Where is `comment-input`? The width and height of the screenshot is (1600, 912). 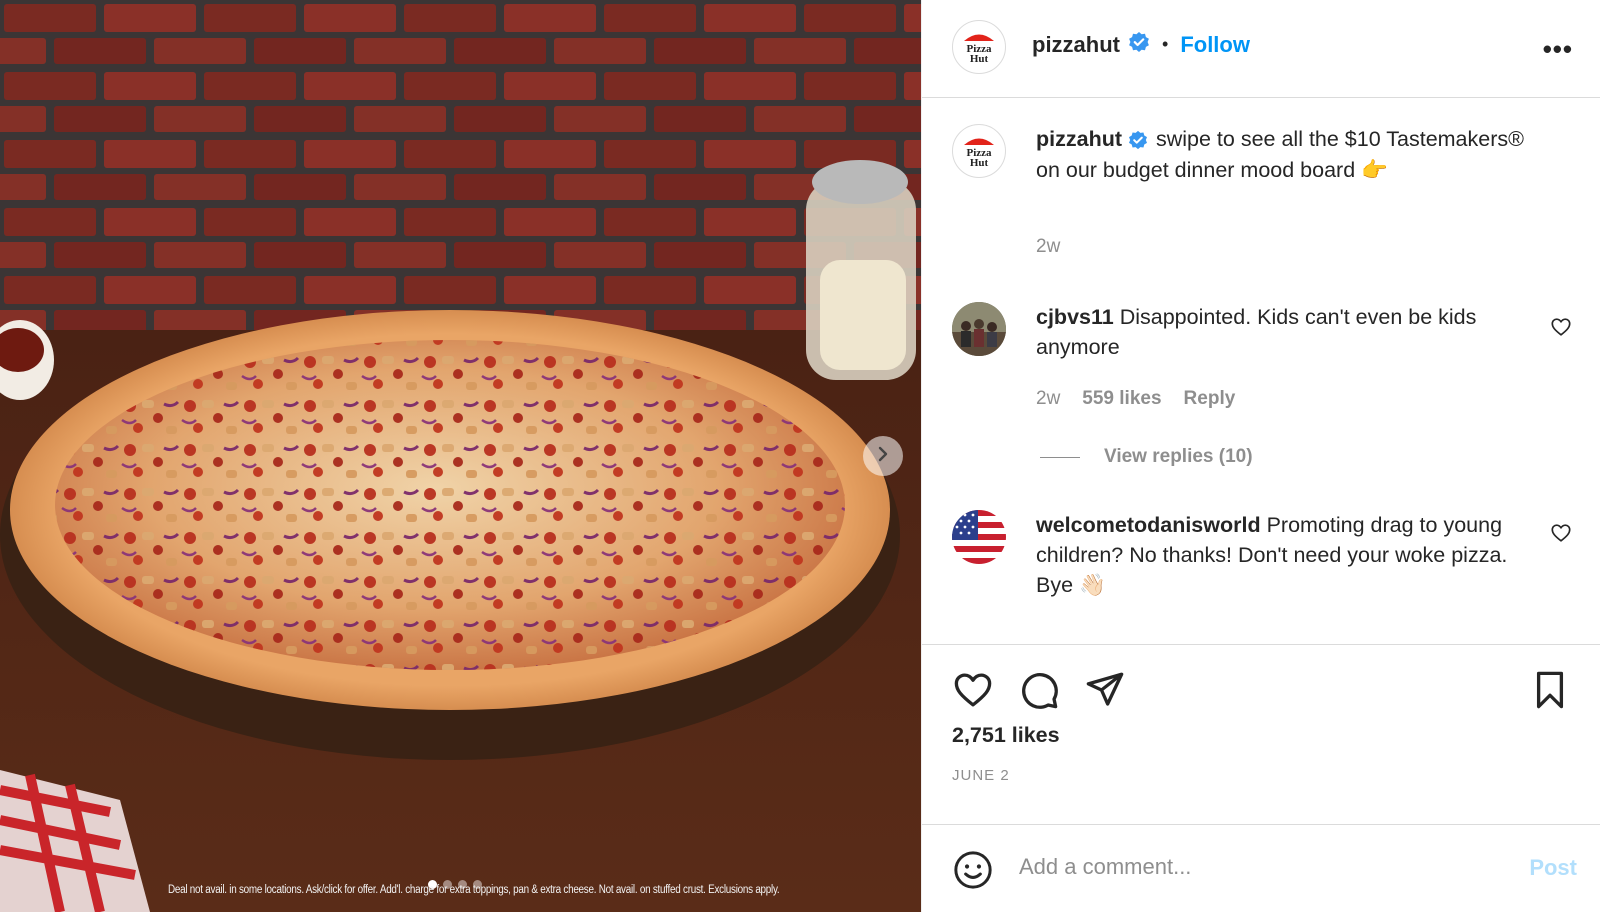
comment-input is located at coordinates (1254, 867).